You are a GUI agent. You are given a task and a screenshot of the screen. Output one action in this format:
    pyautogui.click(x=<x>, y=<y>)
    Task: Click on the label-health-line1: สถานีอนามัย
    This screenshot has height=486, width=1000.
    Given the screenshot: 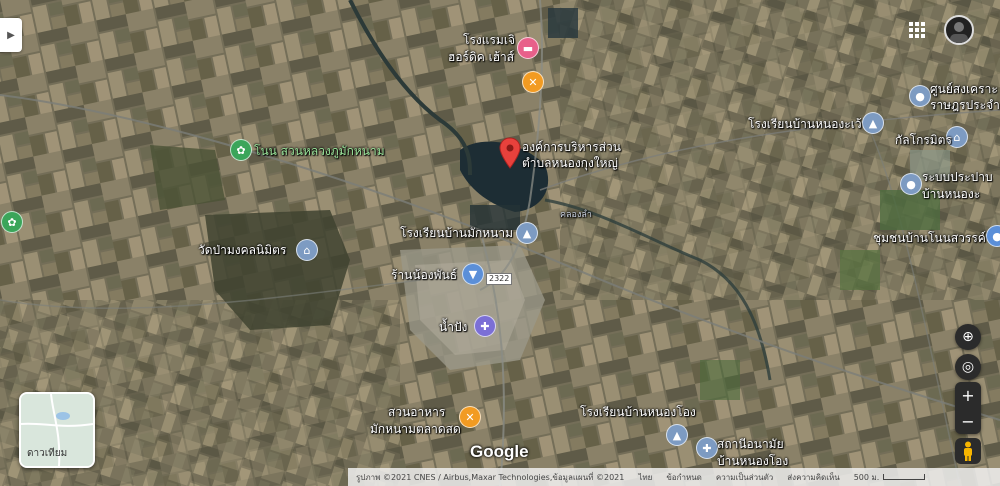 What is the action you would take?
    pyautogui.click(x=750, y=444)
    